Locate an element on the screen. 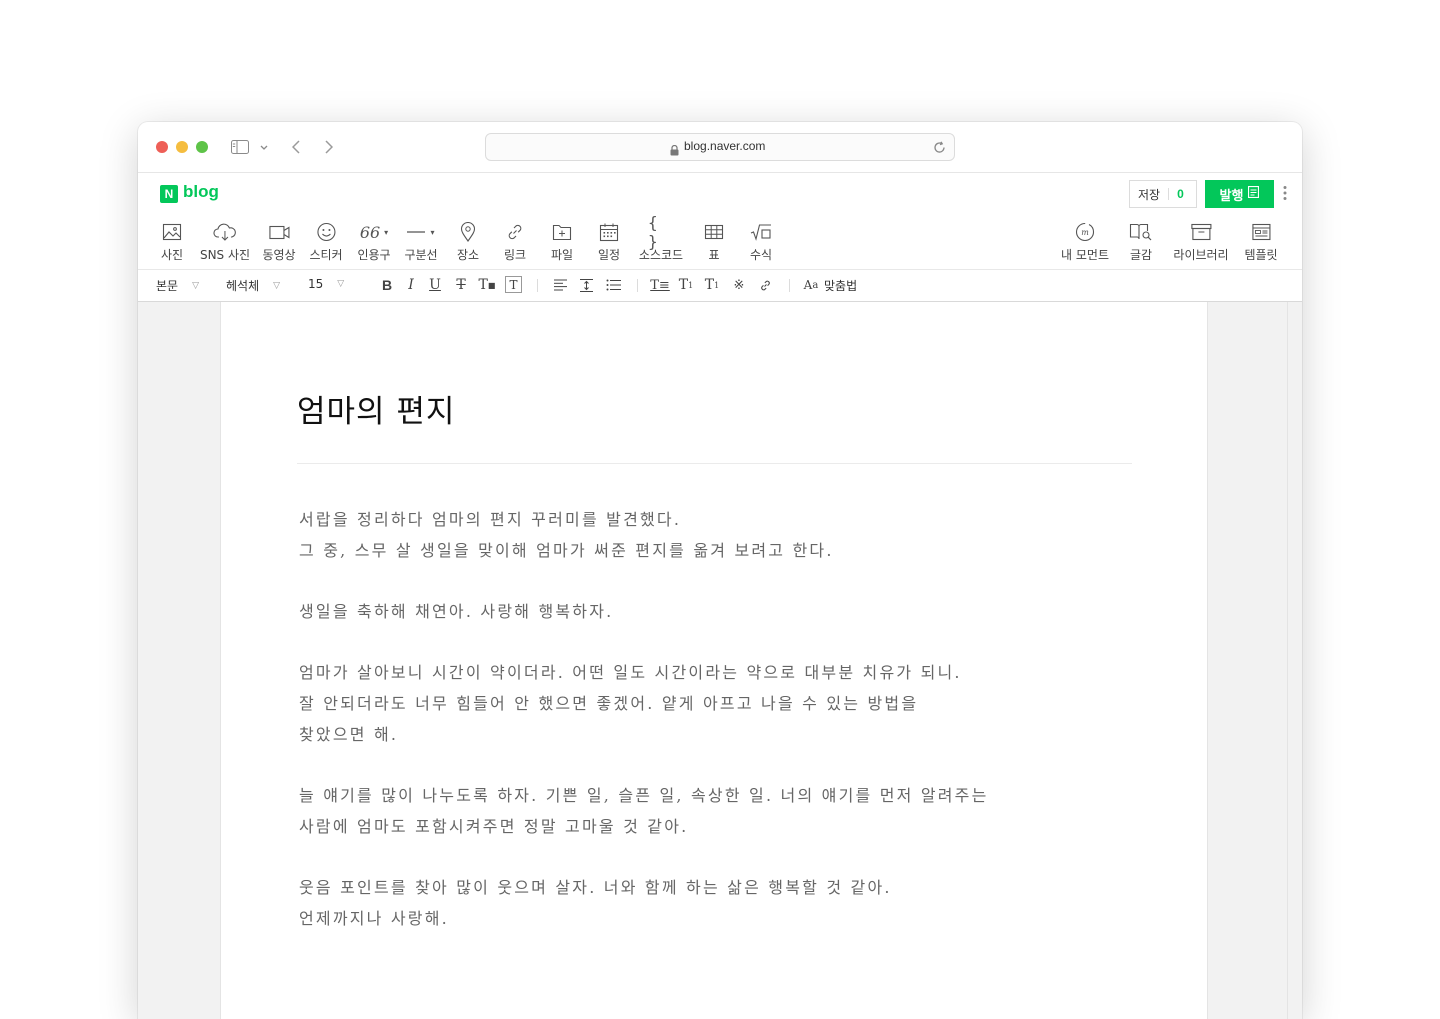  publish-button: 발행 is located at coordinates (1239, 194).